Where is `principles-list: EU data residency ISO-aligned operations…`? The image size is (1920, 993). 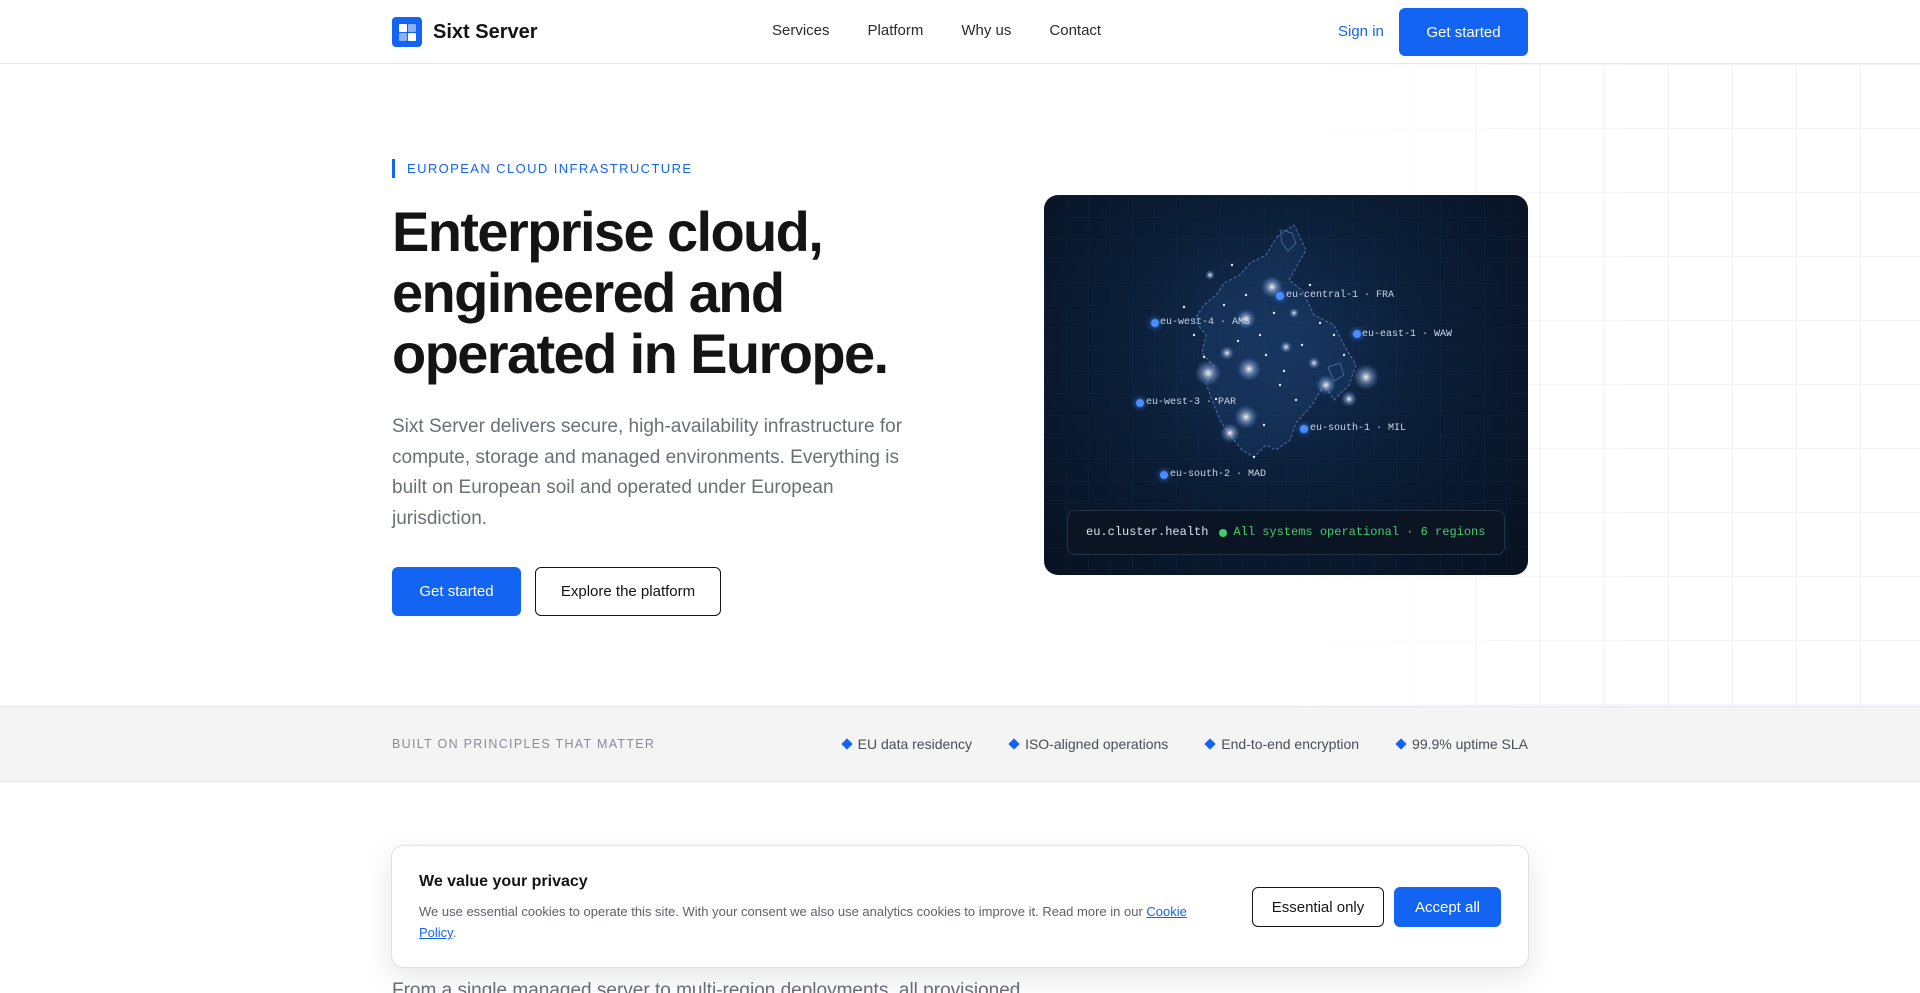 principles-list: EU data residency ISO-aligned operations… is located at coordinates (1184, 744).